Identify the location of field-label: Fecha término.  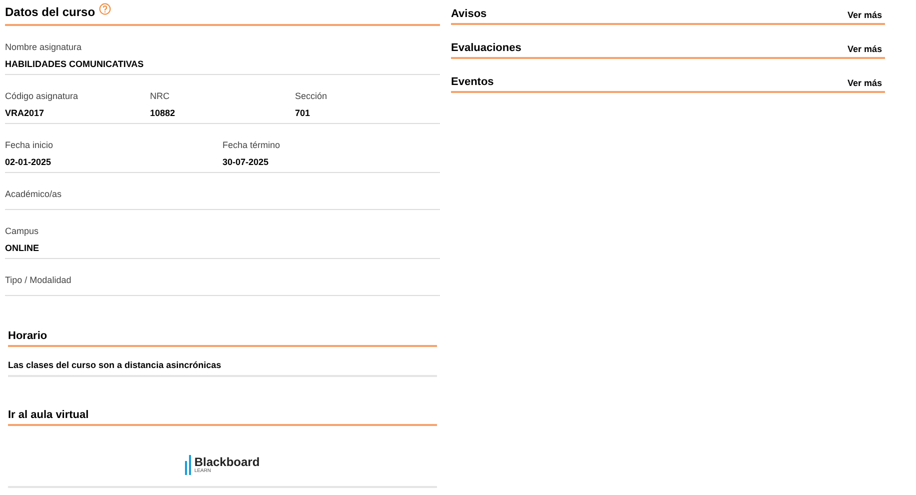
(252, 145).